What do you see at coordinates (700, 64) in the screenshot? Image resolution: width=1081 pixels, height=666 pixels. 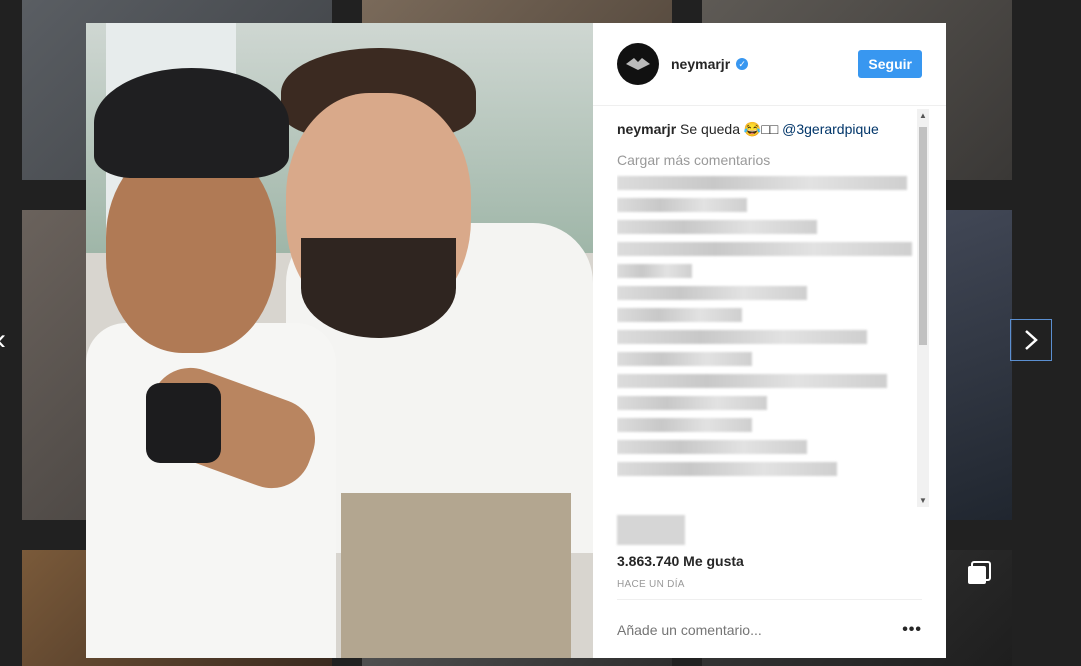 I see `username: neymarjr` at bounding box center [700, 64].